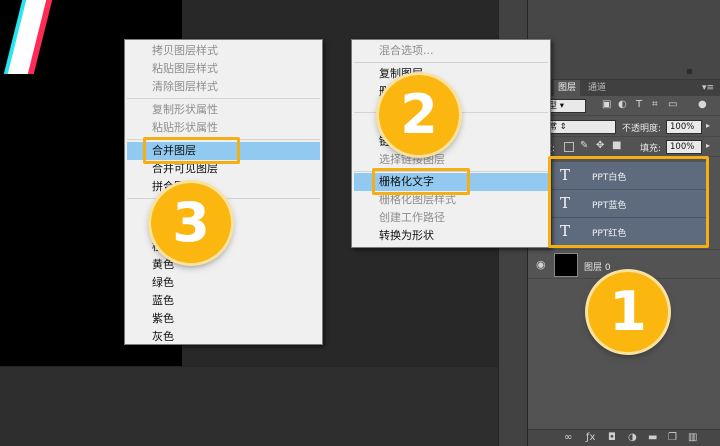 This screenshot has height=446, width=720. I want to click on lock-brush-icon: ✎, so click(584, 145).